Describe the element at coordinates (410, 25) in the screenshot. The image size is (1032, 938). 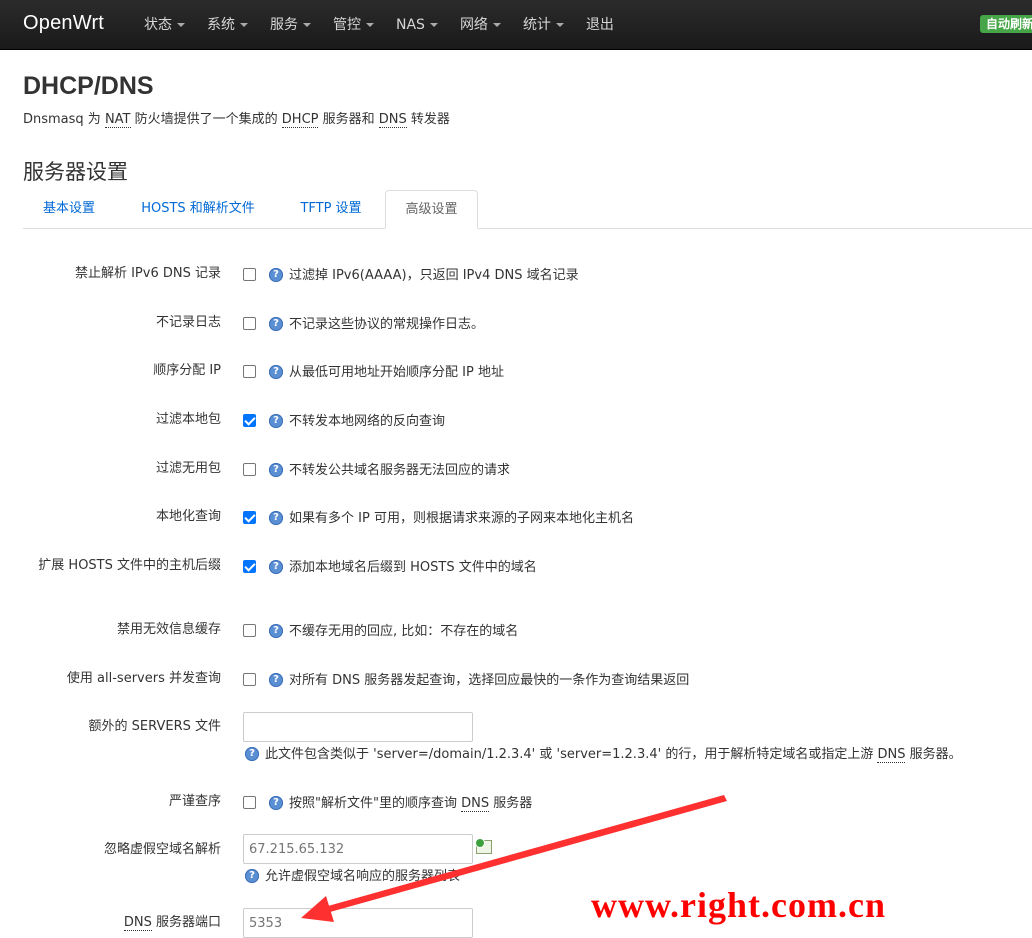
I see `menu-nas-label: NAS` at that location.